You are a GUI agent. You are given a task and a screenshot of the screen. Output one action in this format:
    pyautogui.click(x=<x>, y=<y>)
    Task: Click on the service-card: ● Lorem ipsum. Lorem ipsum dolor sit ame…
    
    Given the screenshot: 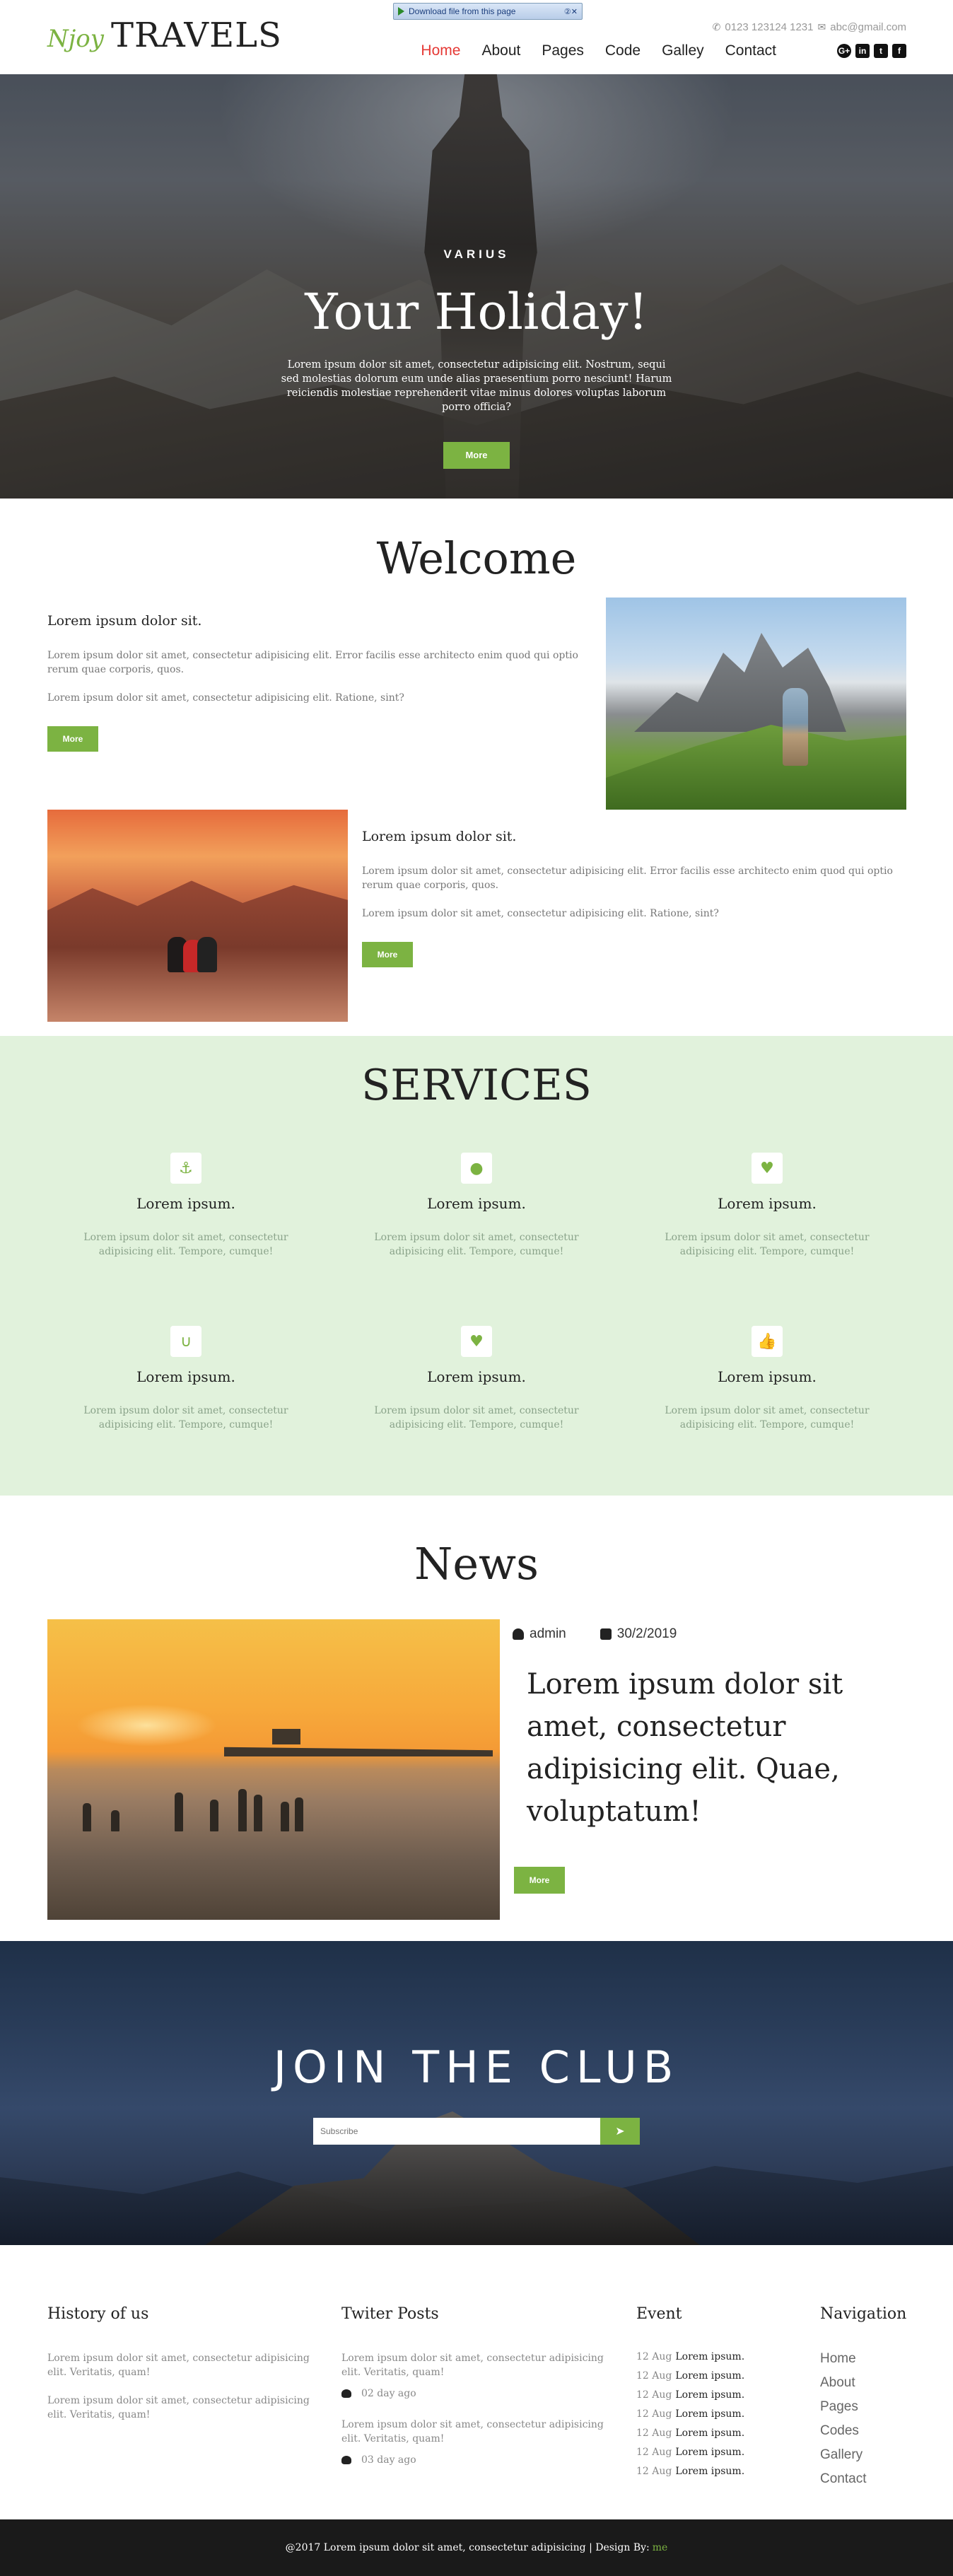 What is the action you would take?
    pyautogui.click(x=476, y=1206)
    